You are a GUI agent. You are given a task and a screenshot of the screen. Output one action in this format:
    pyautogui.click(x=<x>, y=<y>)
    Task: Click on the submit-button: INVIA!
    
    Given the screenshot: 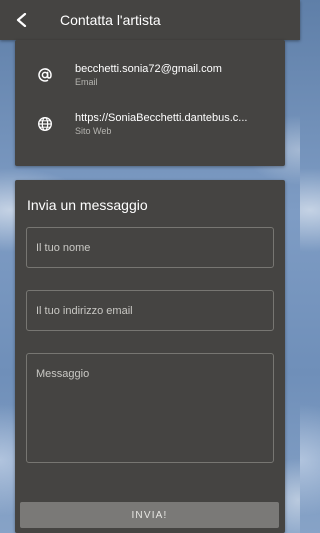 What is the action you would take?
    pyautogui.click(x=149, y=515)
    